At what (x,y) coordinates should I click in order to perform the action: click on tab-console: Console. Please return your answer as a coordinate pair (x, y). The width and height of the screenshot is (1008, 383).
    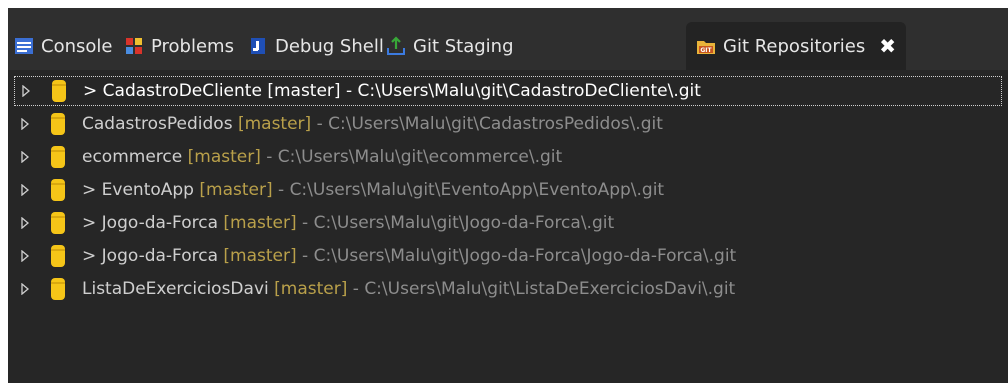
    Looking at the image, I should click on (63, 46).